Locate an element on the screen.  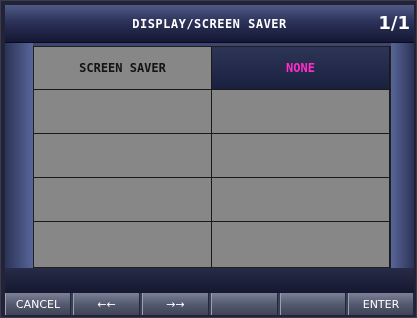
page-title: DISPLAY/SCREEN SAVER is located at coordinates (209, 24).